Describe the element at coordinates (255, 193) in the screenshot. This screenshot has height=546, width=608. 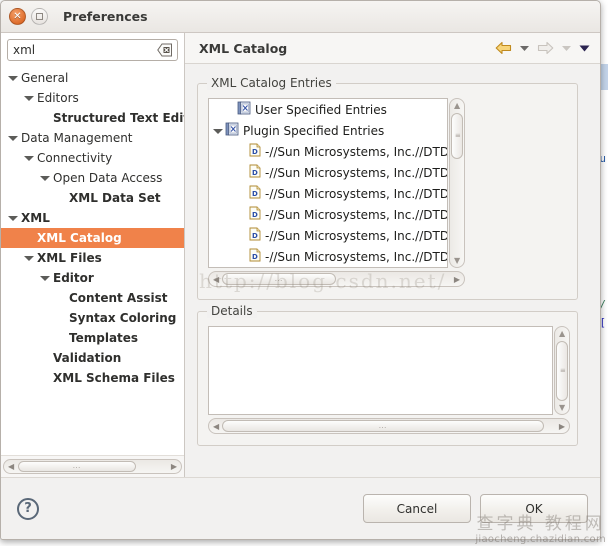
I see `dtd-icon: D` at that location.